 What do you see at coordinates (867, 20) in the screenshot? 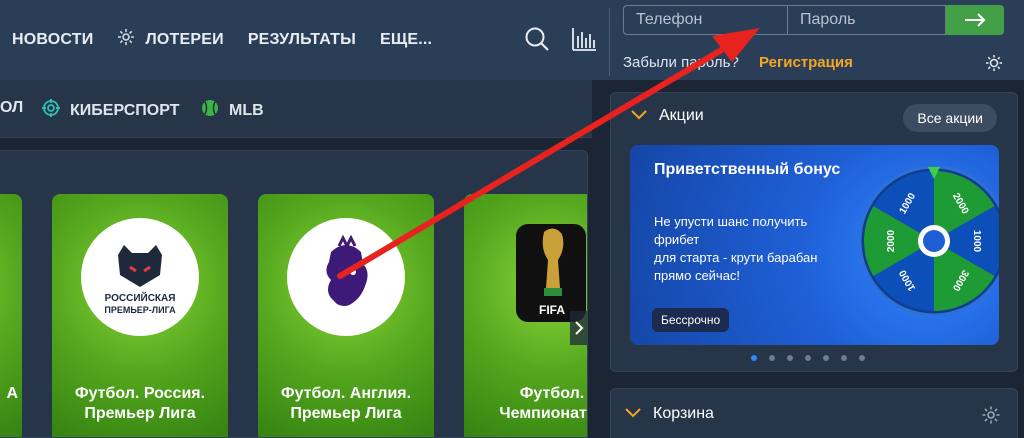
I see `password-input` at bounding box center [867, 20].